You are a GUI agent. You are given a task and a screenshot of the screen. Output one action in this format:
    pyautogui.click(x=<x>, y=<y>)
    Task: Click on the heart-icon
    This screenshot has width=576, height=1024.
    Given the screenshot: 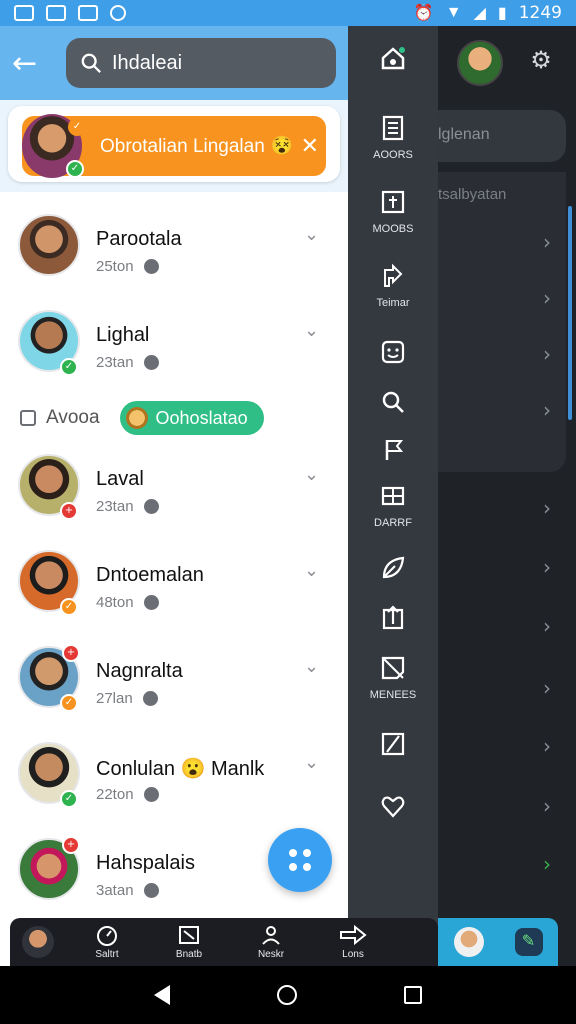 What is the action you would take?
    pyautogui.click(x=393, y=807)
    